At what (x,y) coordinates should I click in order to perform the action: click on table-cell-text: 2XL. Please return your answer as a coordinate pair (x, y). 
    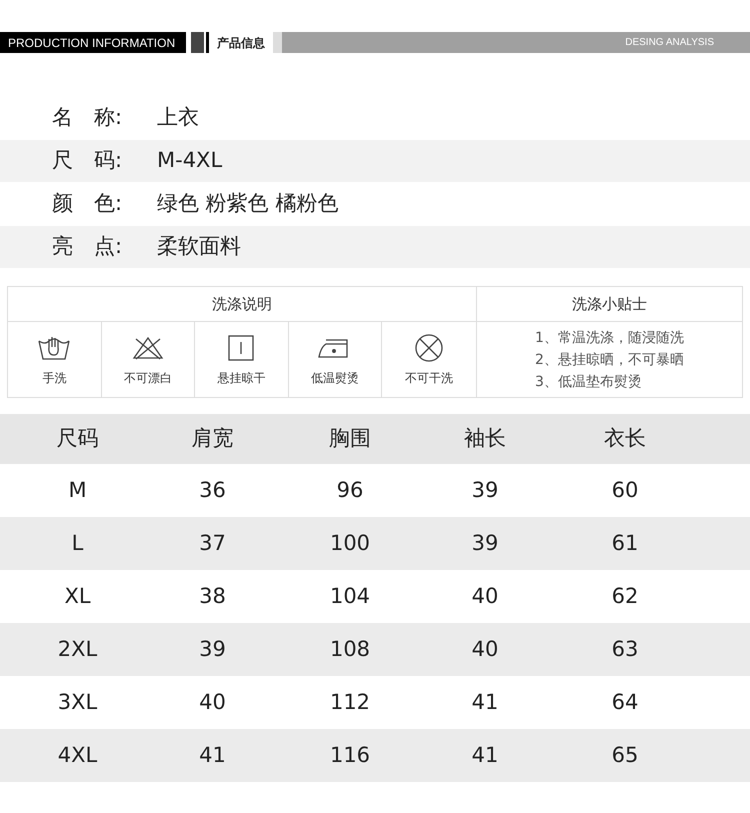
    Looking at the image, I should click on (77, 649).